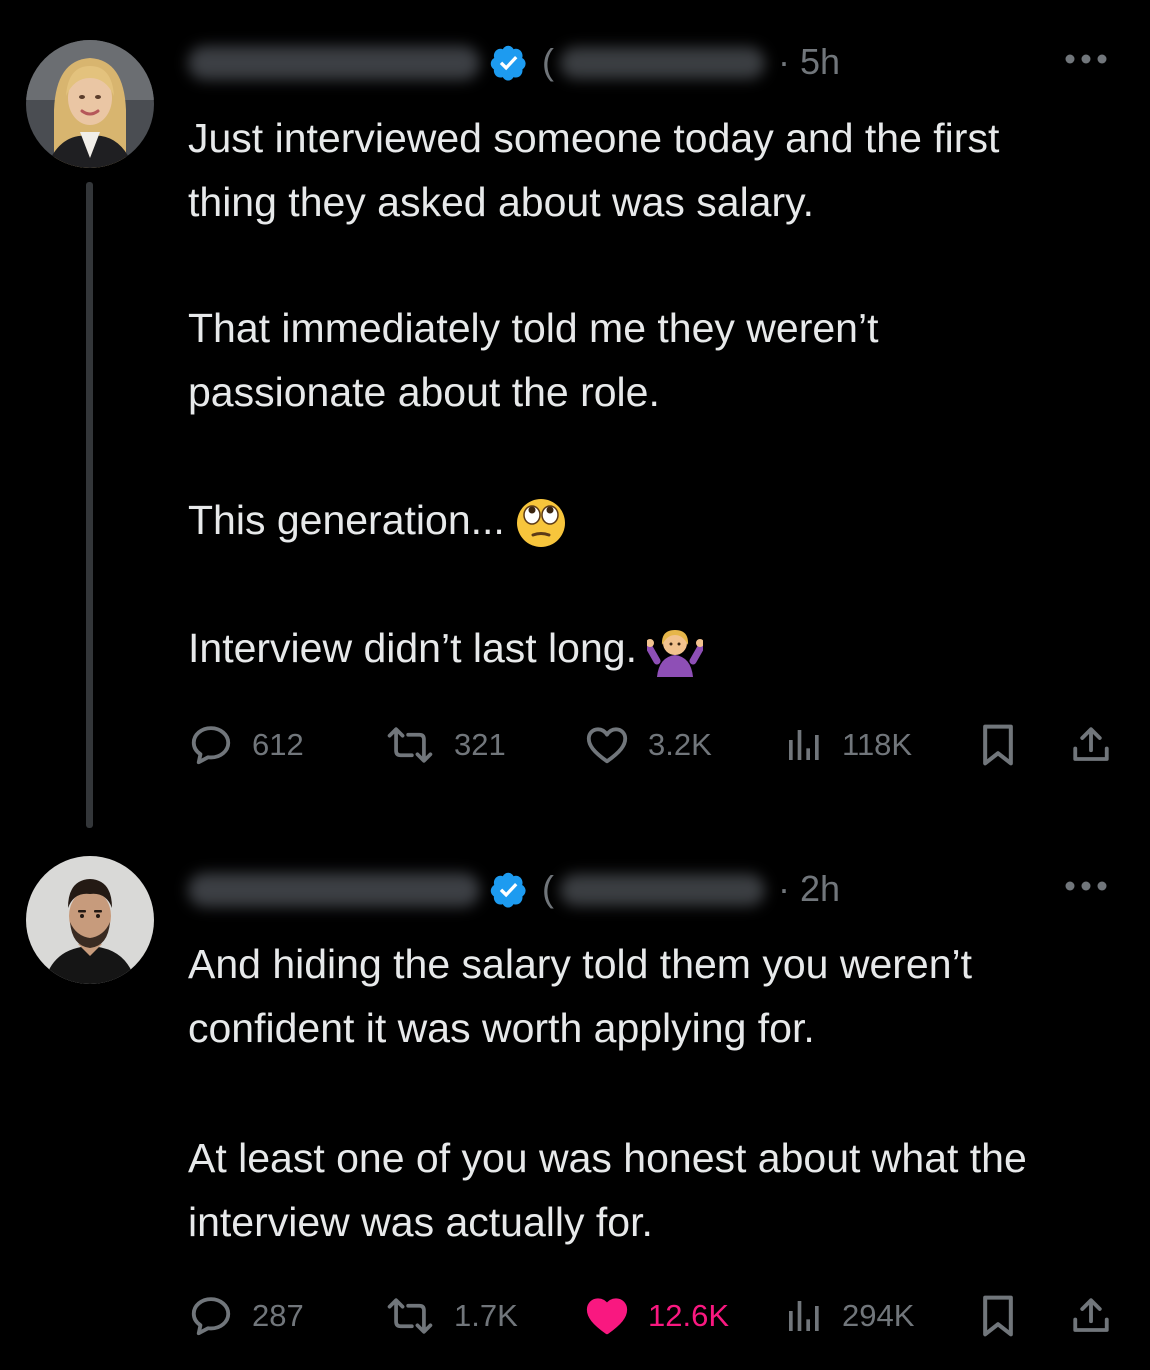  I want to click on views-count: 118K, so click(877, 744).